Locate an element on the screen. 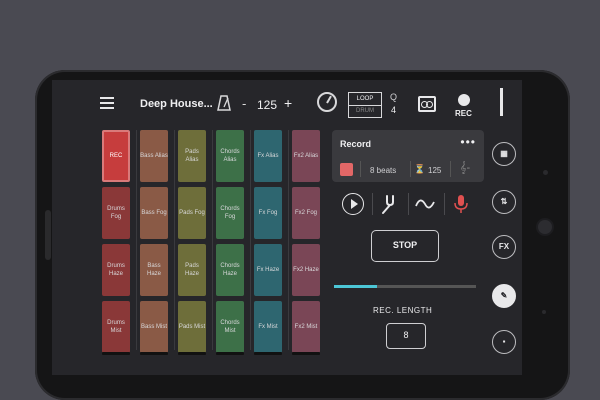 Image resolution: width=600 pixels, height=400 pixels. play-icon is located at coordinates (353, 204).